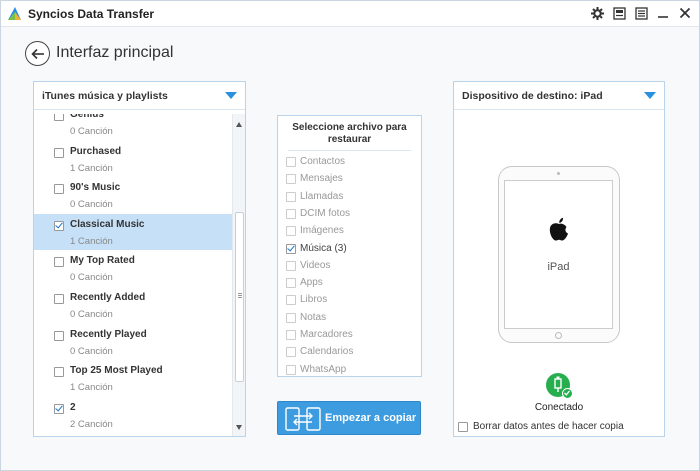  What do you see at coordinates (133, 231) in the screenshot?
I see `playlist-item: Classical Music 1 Canción` at bounding box center [133, 231].